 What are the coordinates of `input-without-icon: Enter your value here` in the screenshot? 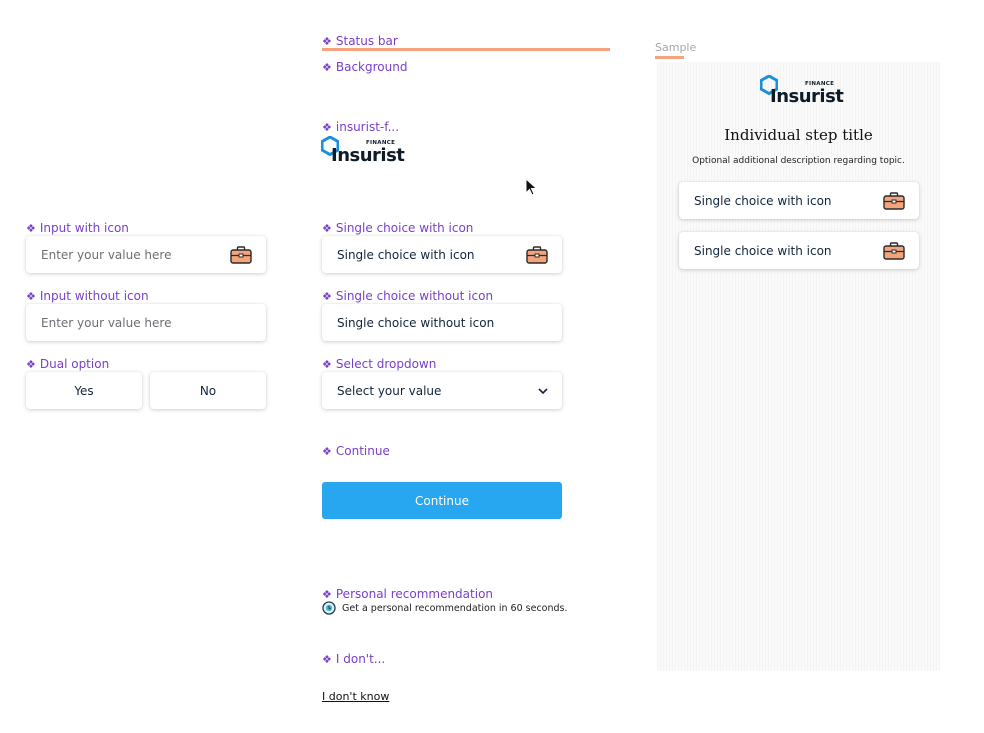 It's located at (146, 322).